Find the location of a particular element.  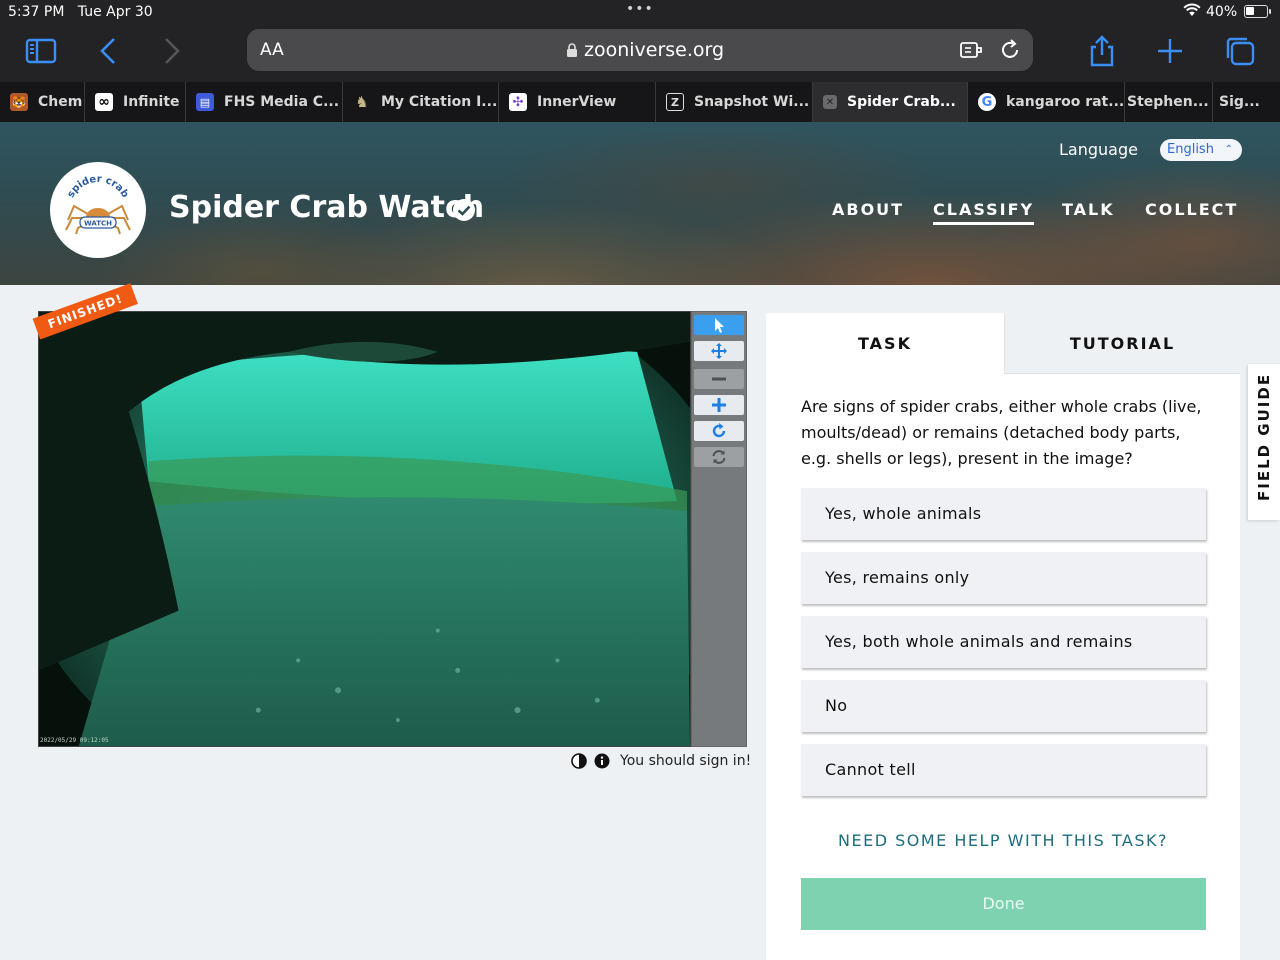

sign-in-prompt: You should sign in! is located at coordinates (686, 761).